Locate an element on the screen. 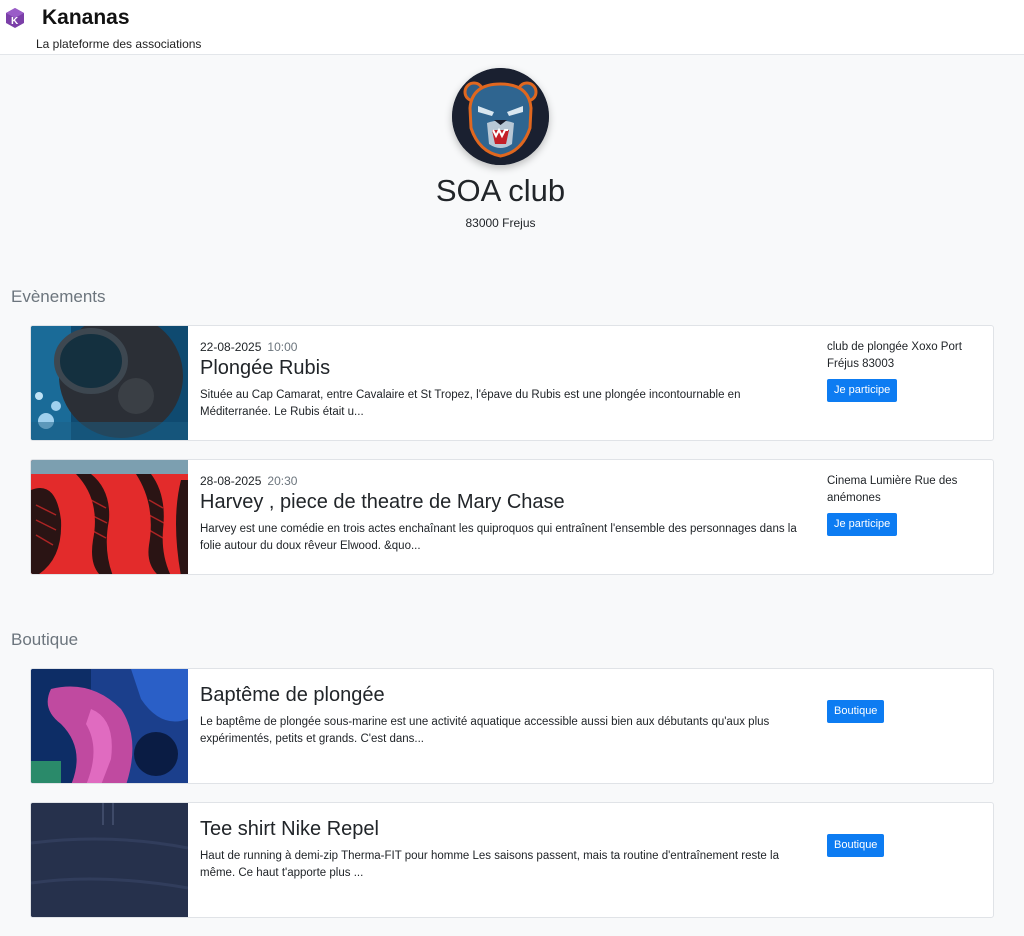 The height and width of the screenshot is (936, 1024). tshirt-photo-icon is located at coordinates (109, 860).